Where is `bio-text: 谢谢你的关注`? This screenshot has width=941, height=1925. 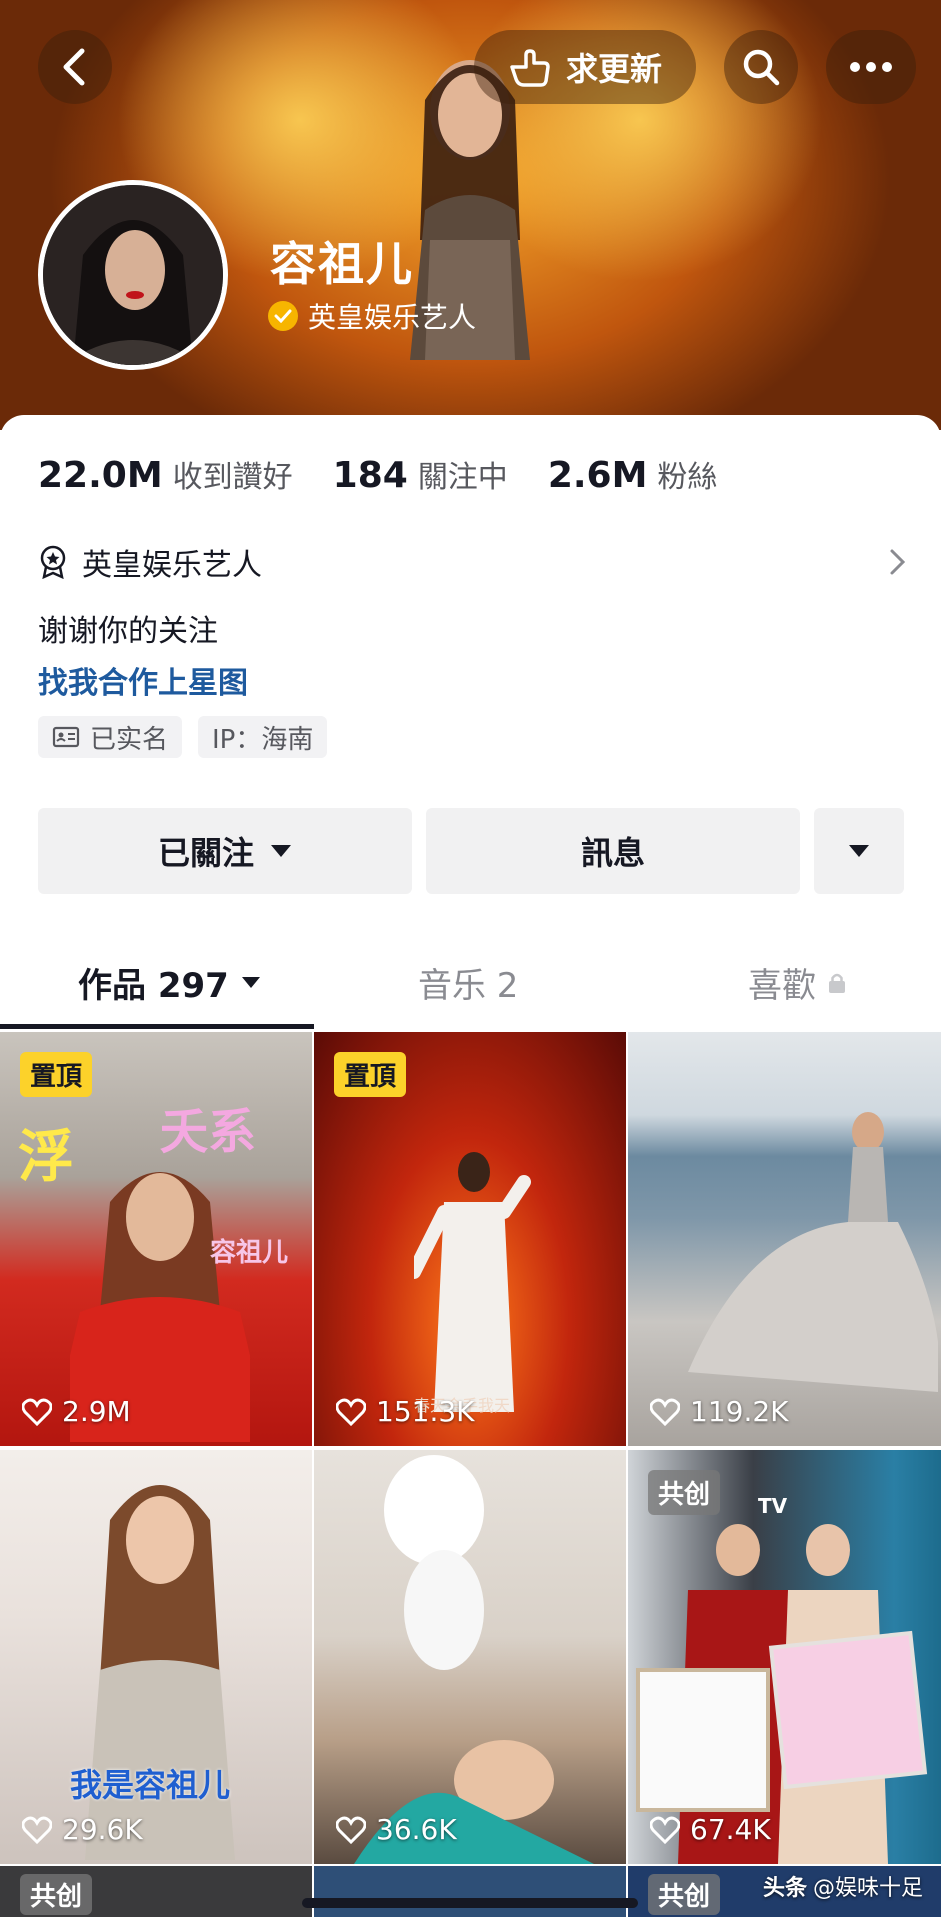 bio-text: 谢谢你的关注 is located at coordinates (128, 631).